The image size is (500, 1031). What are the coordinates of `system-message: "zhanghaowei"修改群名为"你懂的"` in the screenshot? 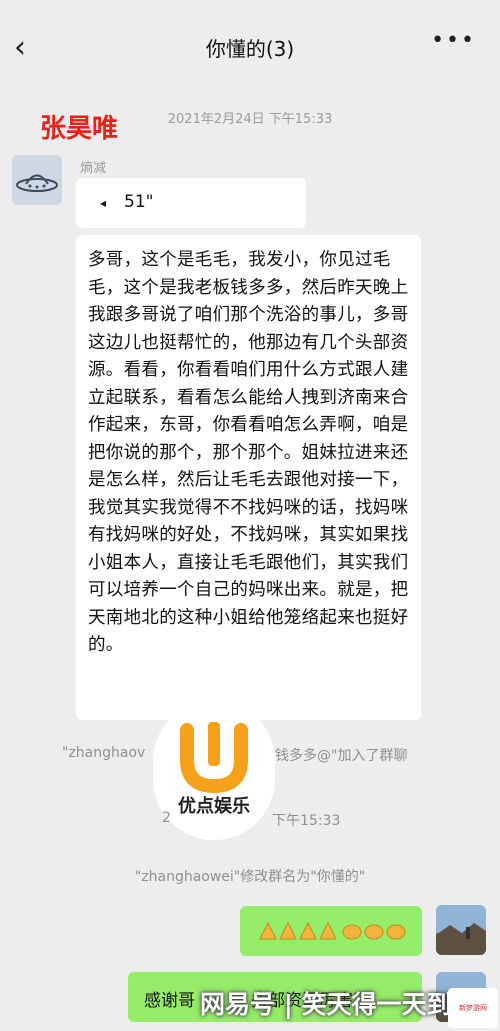 It's located at (250, 877).